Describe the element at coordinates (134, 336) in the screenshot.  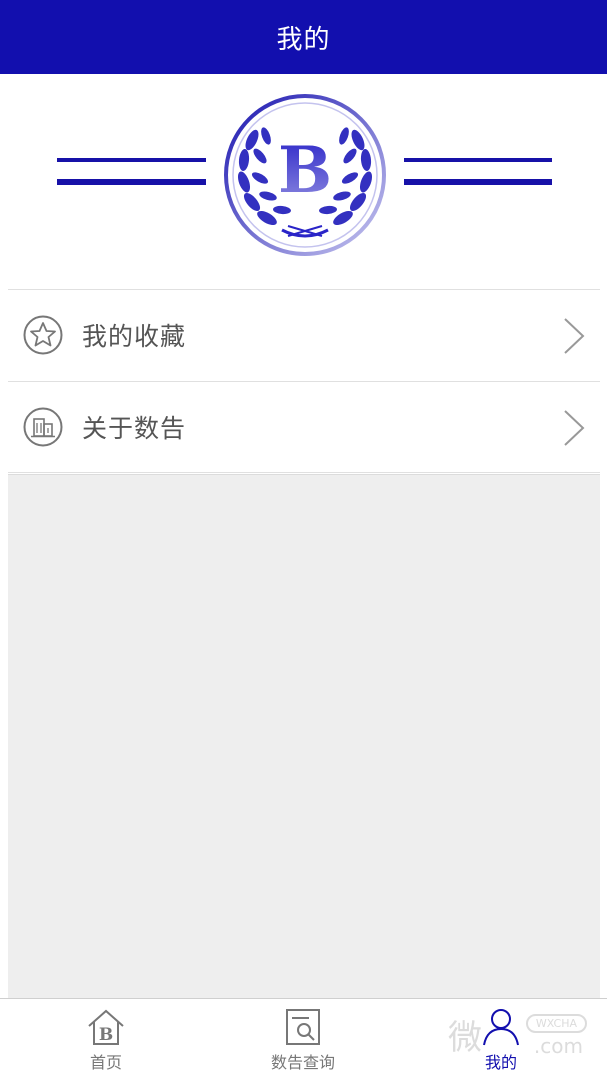
I see `menu-item-label: 我的收藏` at that location.